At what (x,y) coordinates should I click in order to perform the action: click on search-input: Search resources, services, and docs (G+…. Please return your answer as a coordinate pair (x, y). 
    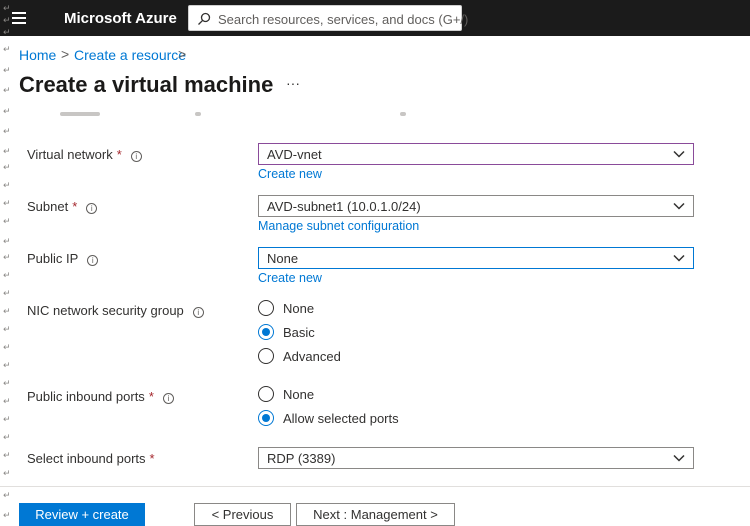
    Looking at the image, I should click on (328, 18).